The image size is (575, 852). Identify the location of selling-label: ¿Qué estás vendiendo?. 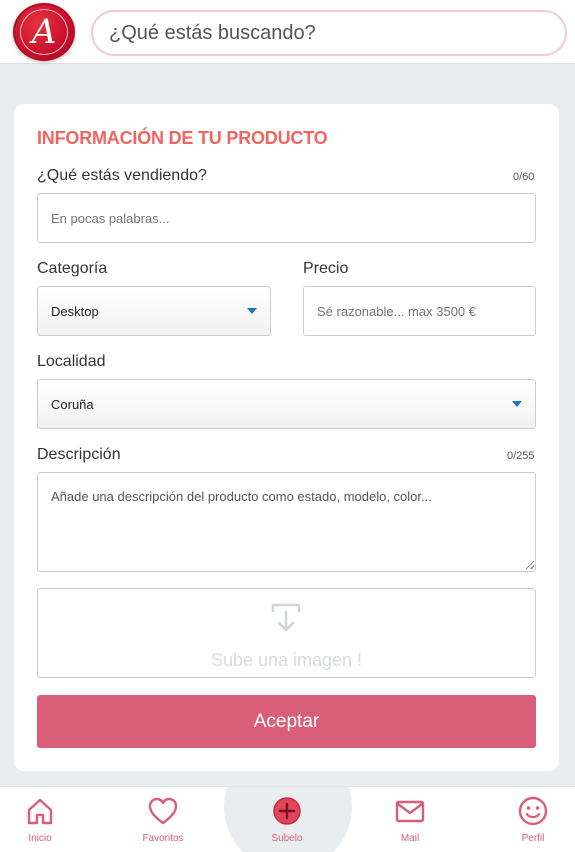
(122, 175).